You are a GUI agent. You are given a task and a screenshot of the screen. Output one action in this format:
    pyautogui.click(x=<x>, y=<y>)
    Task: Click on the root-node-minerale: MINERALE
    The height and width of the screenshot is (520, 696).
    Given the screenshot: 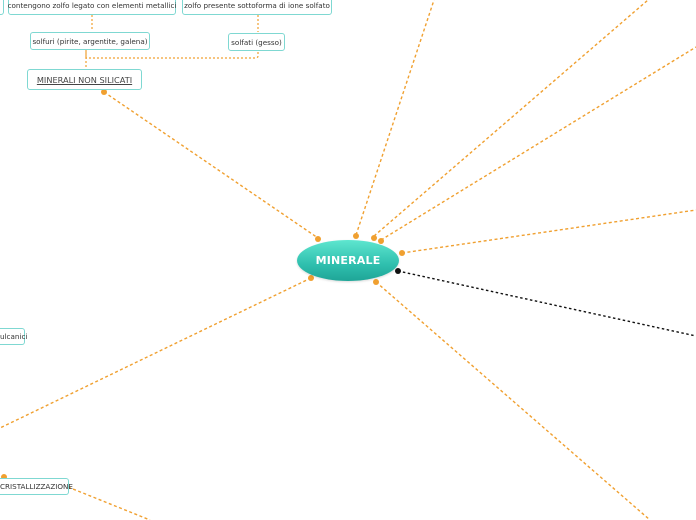 What is the action you would take?
    pyautogui.click(x=348, y=260)
    